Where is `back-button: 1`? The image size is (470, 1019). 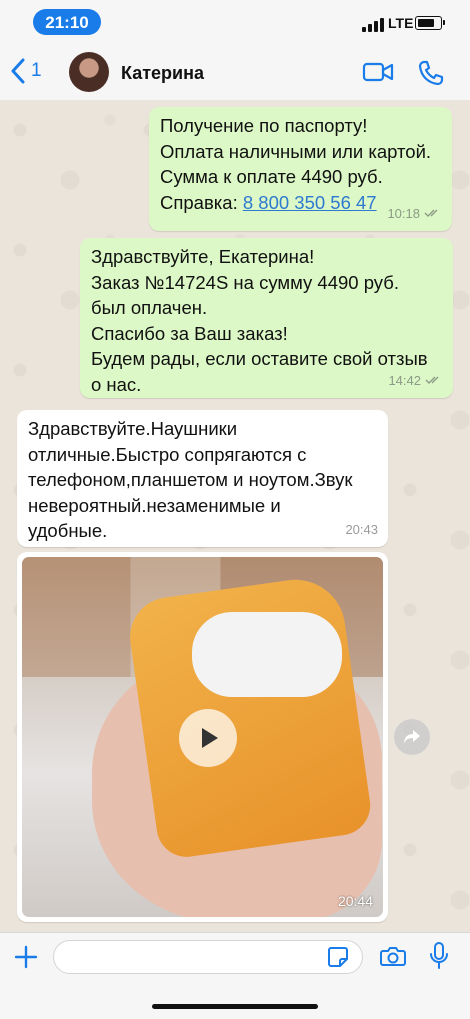 back-button: 1 is located at coordinates (26, 71).